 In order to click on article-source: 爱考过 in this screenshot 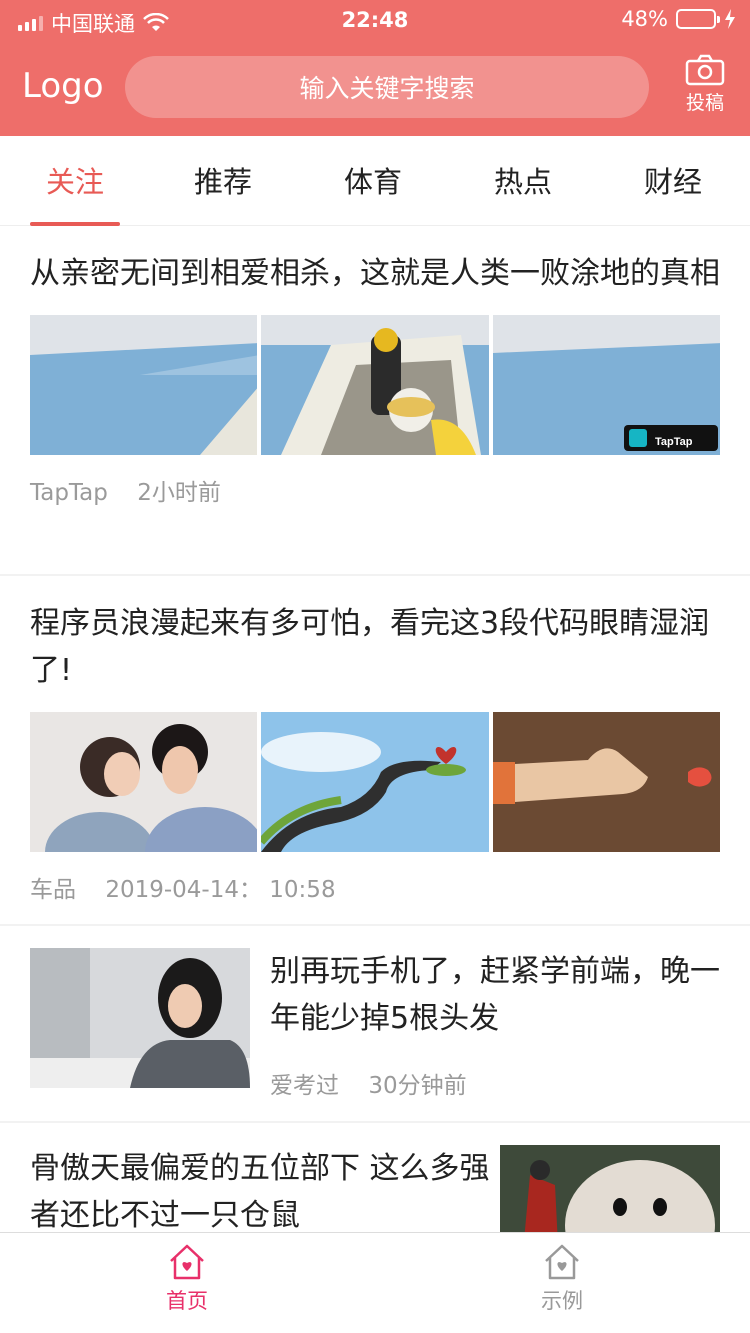, I will do `click(304, 1086)`.